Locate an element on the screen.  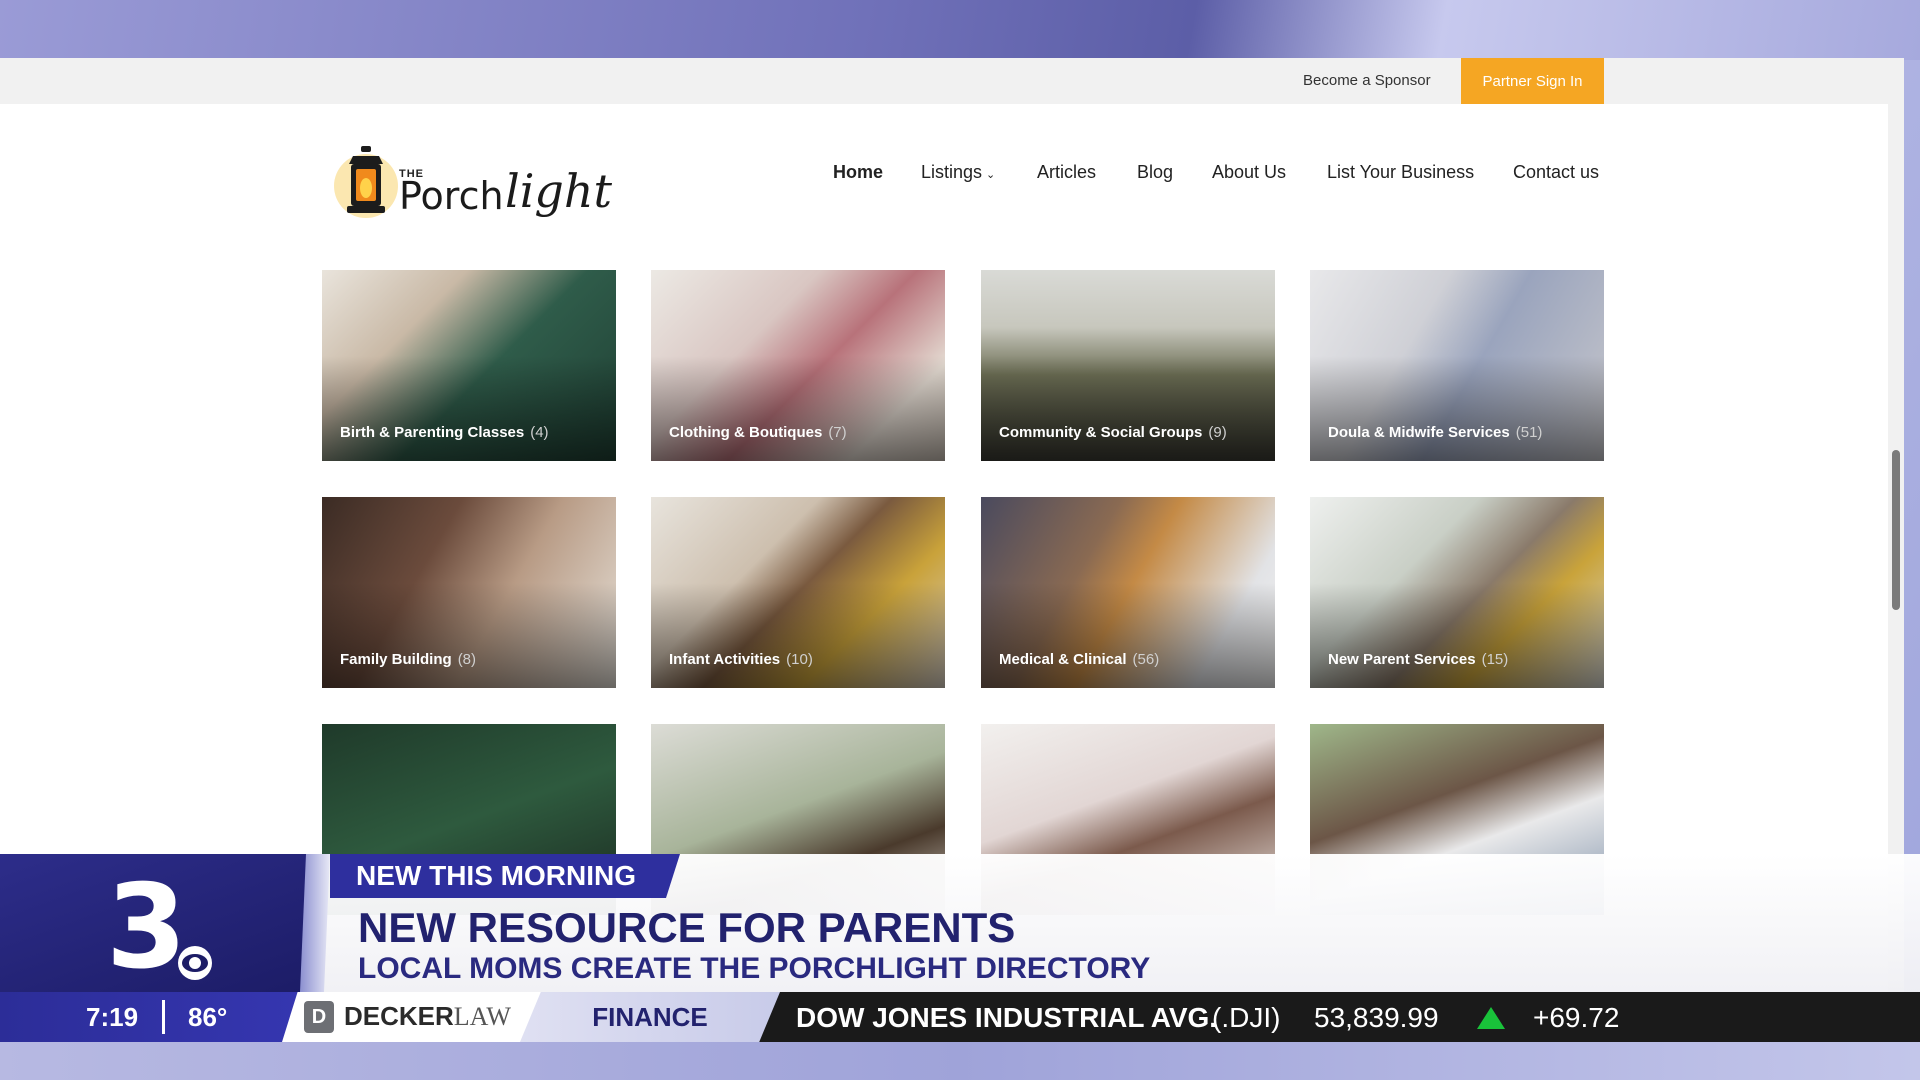
category-tile-infant-activities: Infant Activities (10) is located at coordinates (798, 592).